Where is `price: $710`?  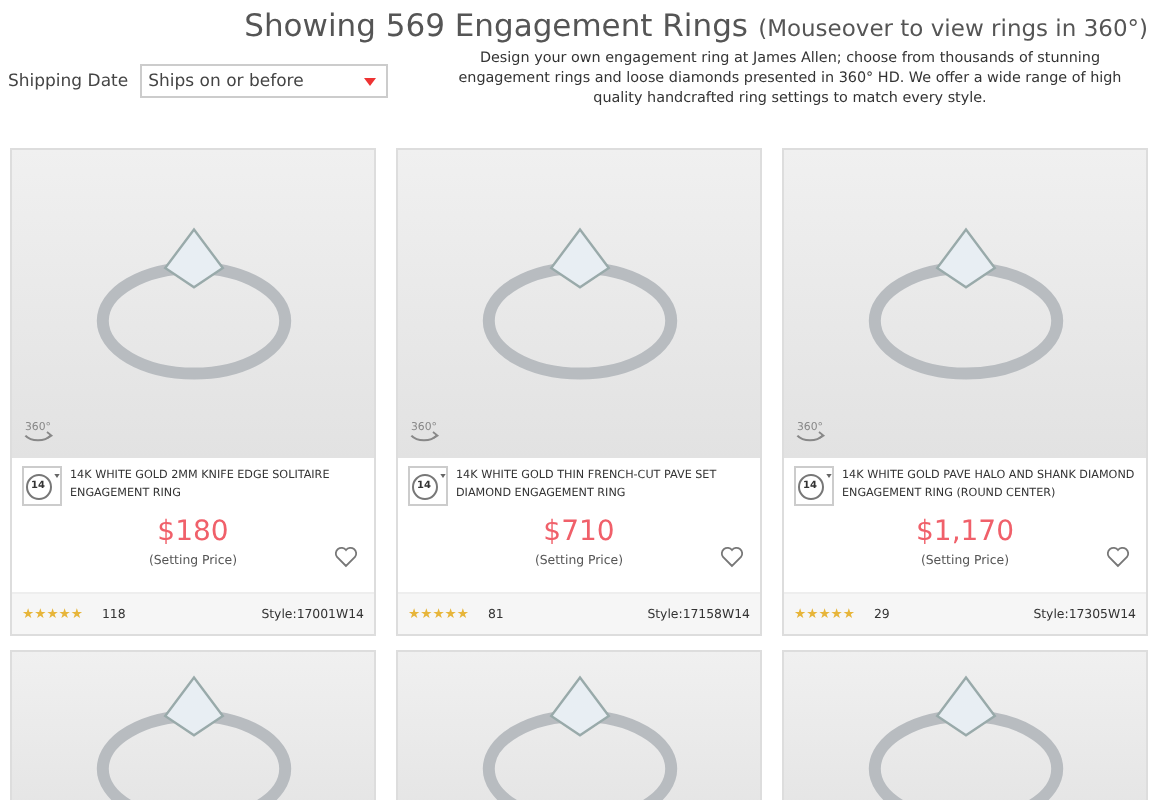
price: $710 is located at coordinates (579, 532).